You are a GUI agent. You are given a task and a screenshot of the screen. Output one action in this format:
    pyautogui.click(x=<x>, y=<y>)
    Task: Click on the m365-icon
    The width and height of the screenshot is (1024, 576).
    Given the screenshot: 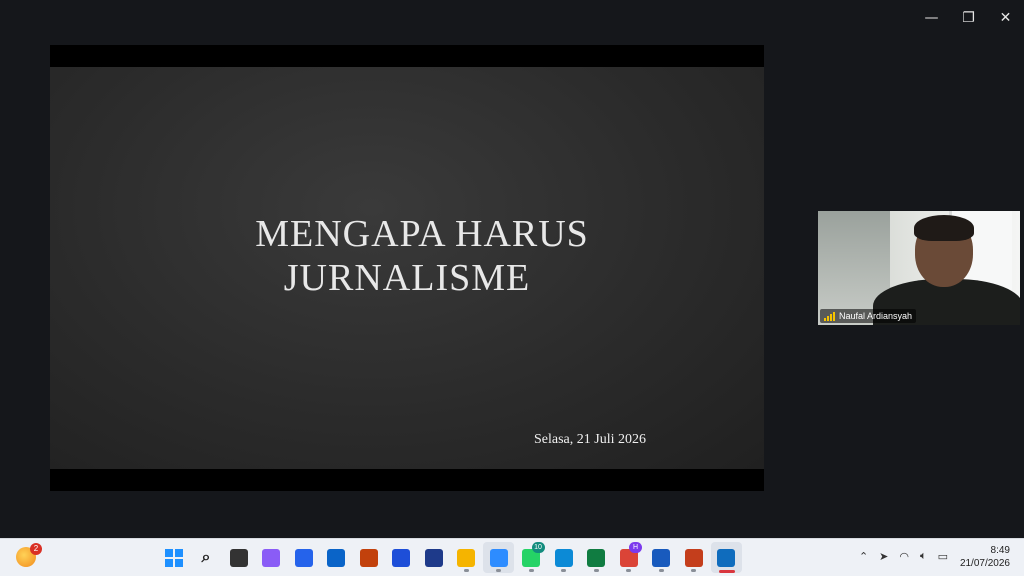 What is the action you would take?
    pyautogui.click(x=368, y=557)
    